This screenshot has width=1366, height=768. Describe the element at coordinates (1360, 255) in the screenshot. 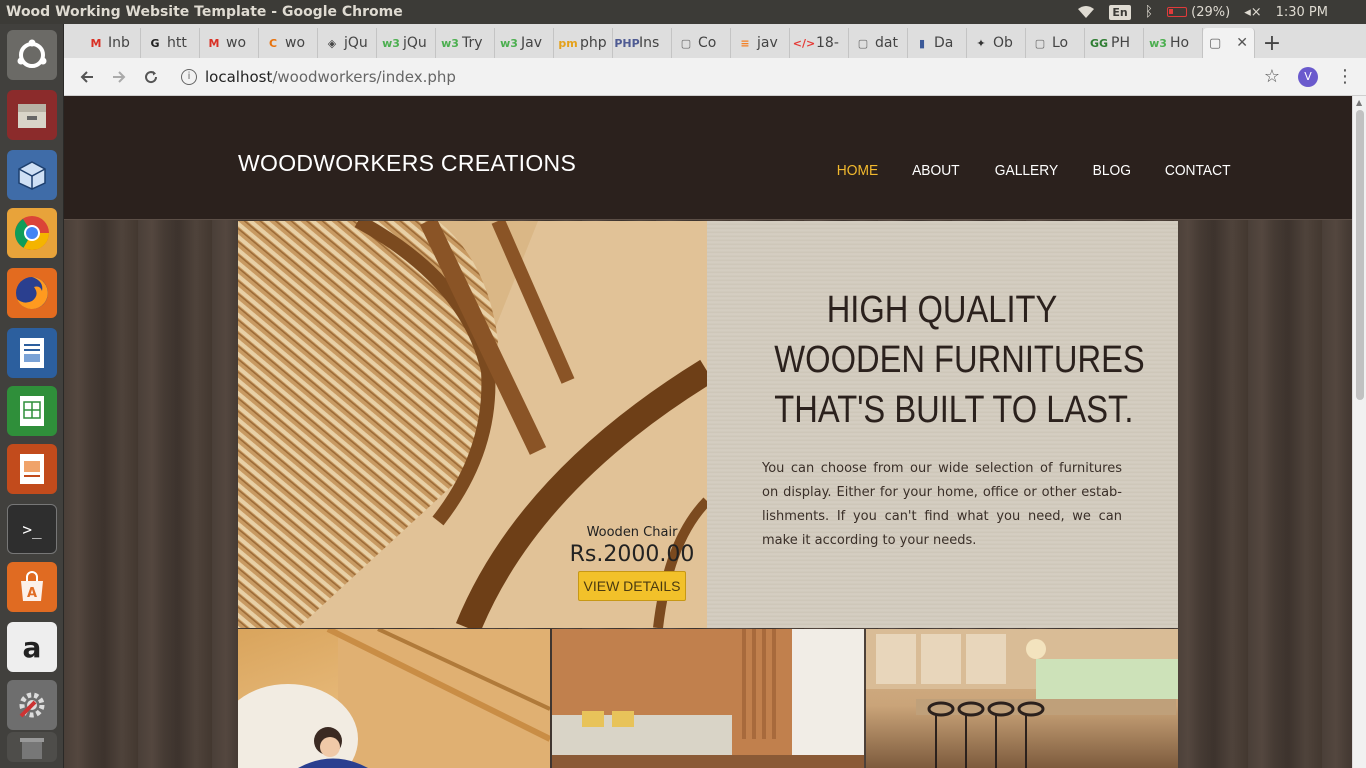

I see `scrollbar-thumb` at that location.